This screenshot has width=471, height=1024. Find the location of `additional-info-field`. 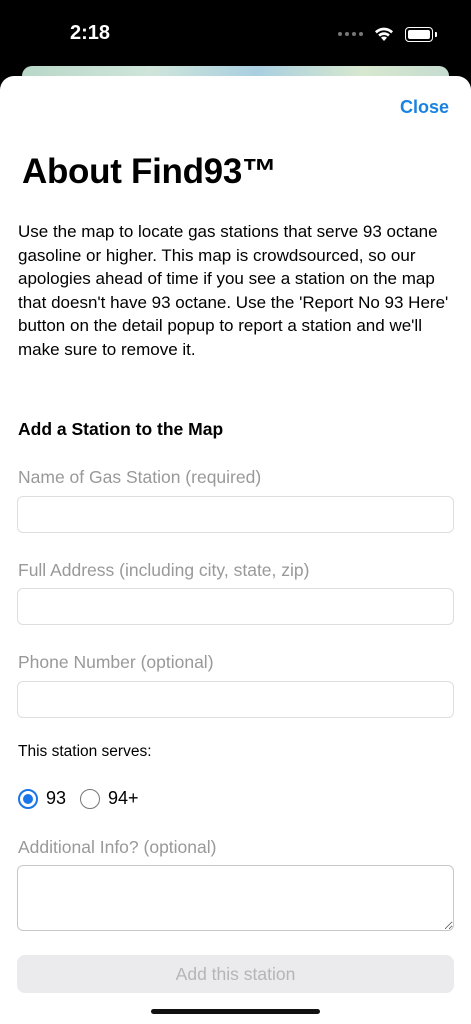

additional-info-field is located at coordinates (235, 898).